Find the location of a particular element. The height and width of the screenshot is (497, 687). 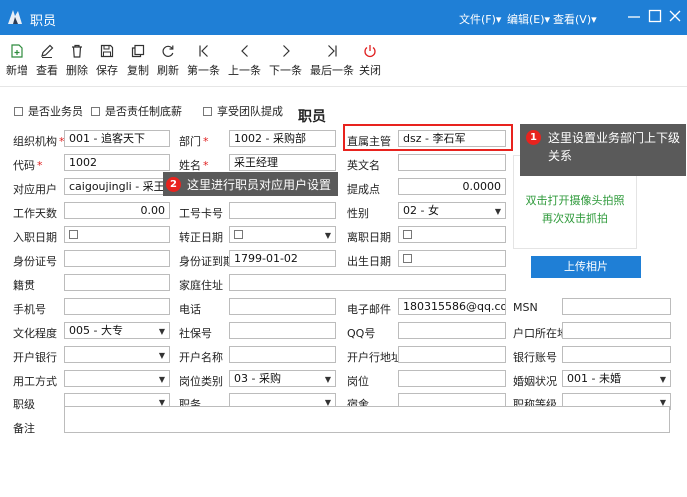

email-field: 180315586@qq.com is located at coordinates (452, 306).